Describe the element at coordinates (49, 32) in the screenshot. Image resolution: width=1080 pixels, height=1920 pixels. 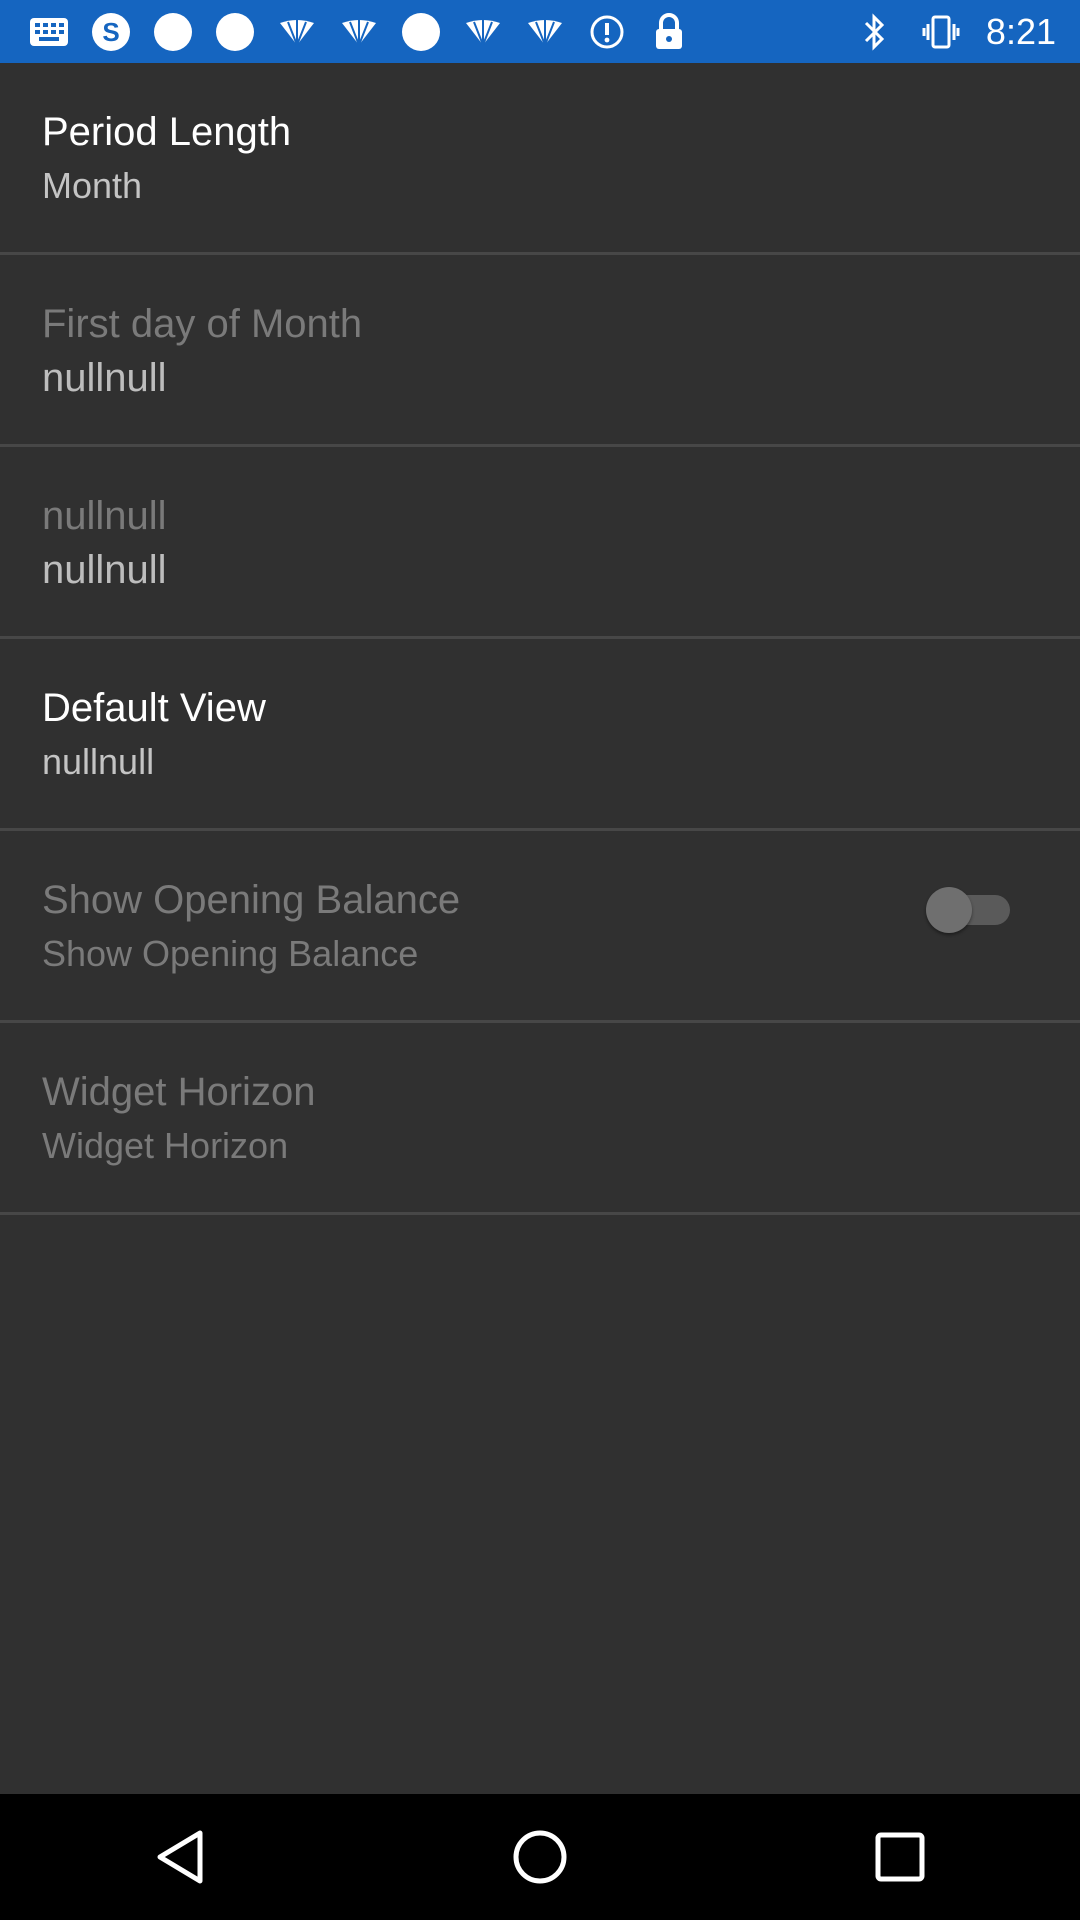
I see `message-icon` at that location.